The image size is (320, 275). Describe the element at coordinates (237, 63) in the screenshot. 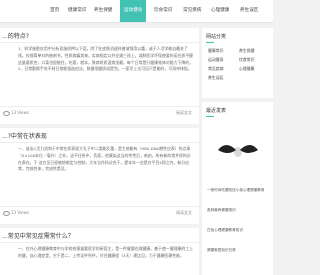

I see `sidebar-categories-widget: 网站分类 健康常识 养生保健 运动健身 饮食常识 常见疾病 心理健康 养生误区` at that location.